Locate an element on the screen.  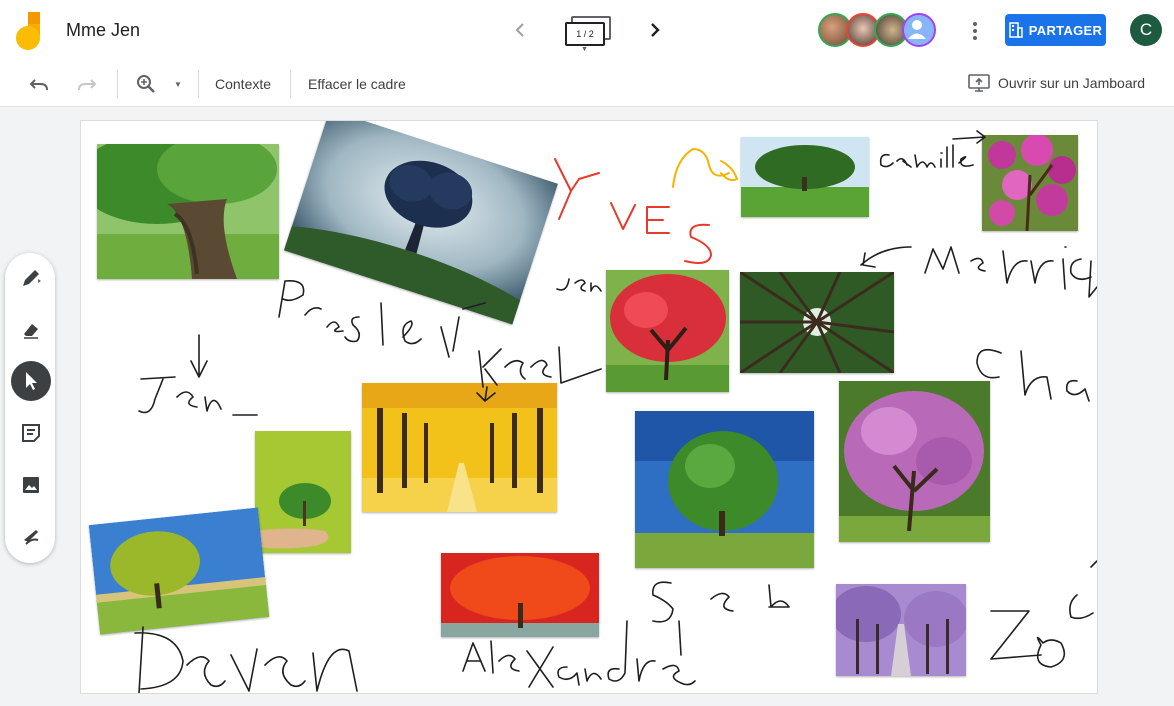
select-tool-button is located at coordinates (31, 381).